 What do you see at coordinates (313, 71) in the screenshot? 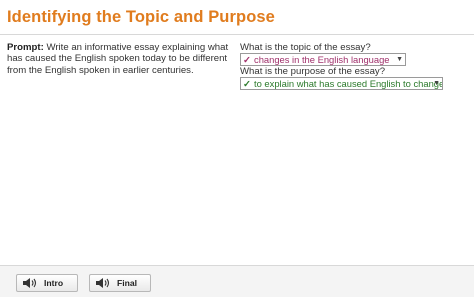
I see `purpose-question-label: What is the purpose of the essay?` at bounding box center [313, 71].